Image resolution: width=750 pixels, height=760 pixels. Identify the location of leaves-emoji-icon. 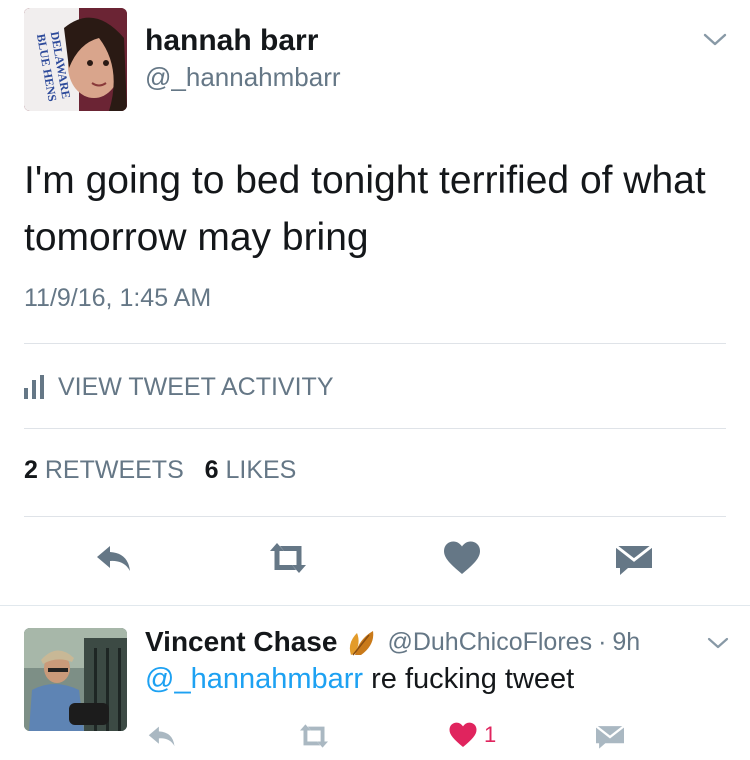
(362, 643).